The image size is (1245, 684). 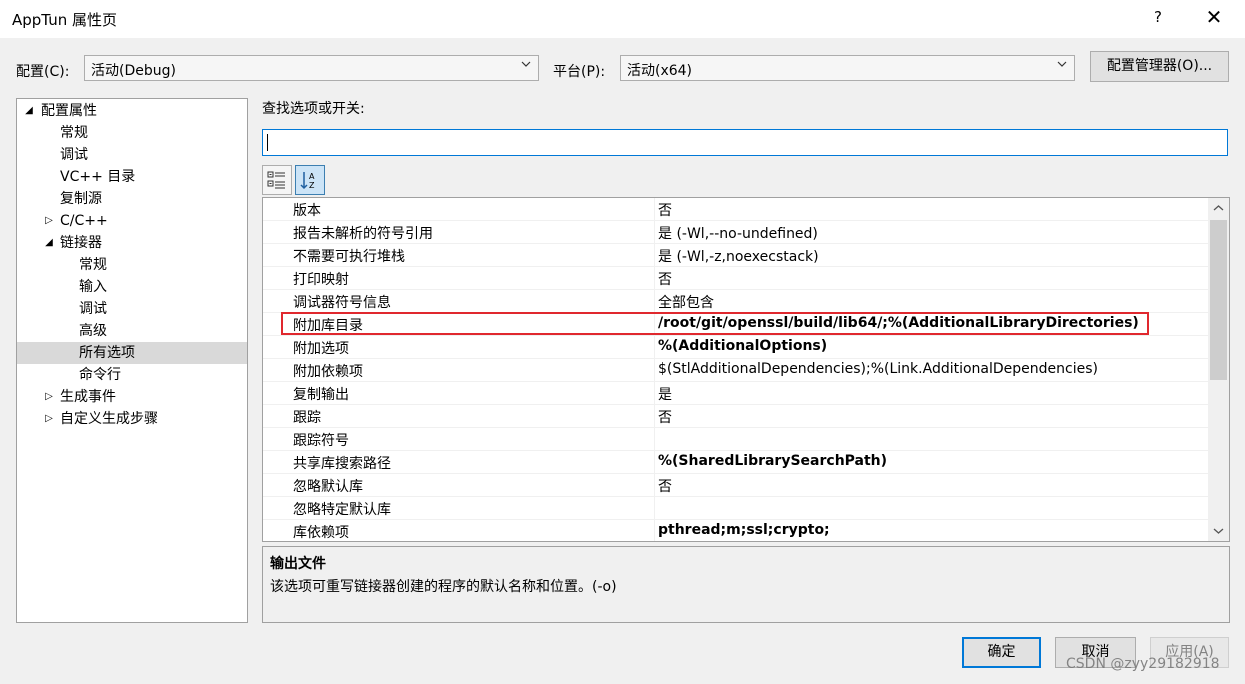 I want to click on grid-row: 库依赖项 pthread;m;ssl;crypto;, so click(x=735, y=530).